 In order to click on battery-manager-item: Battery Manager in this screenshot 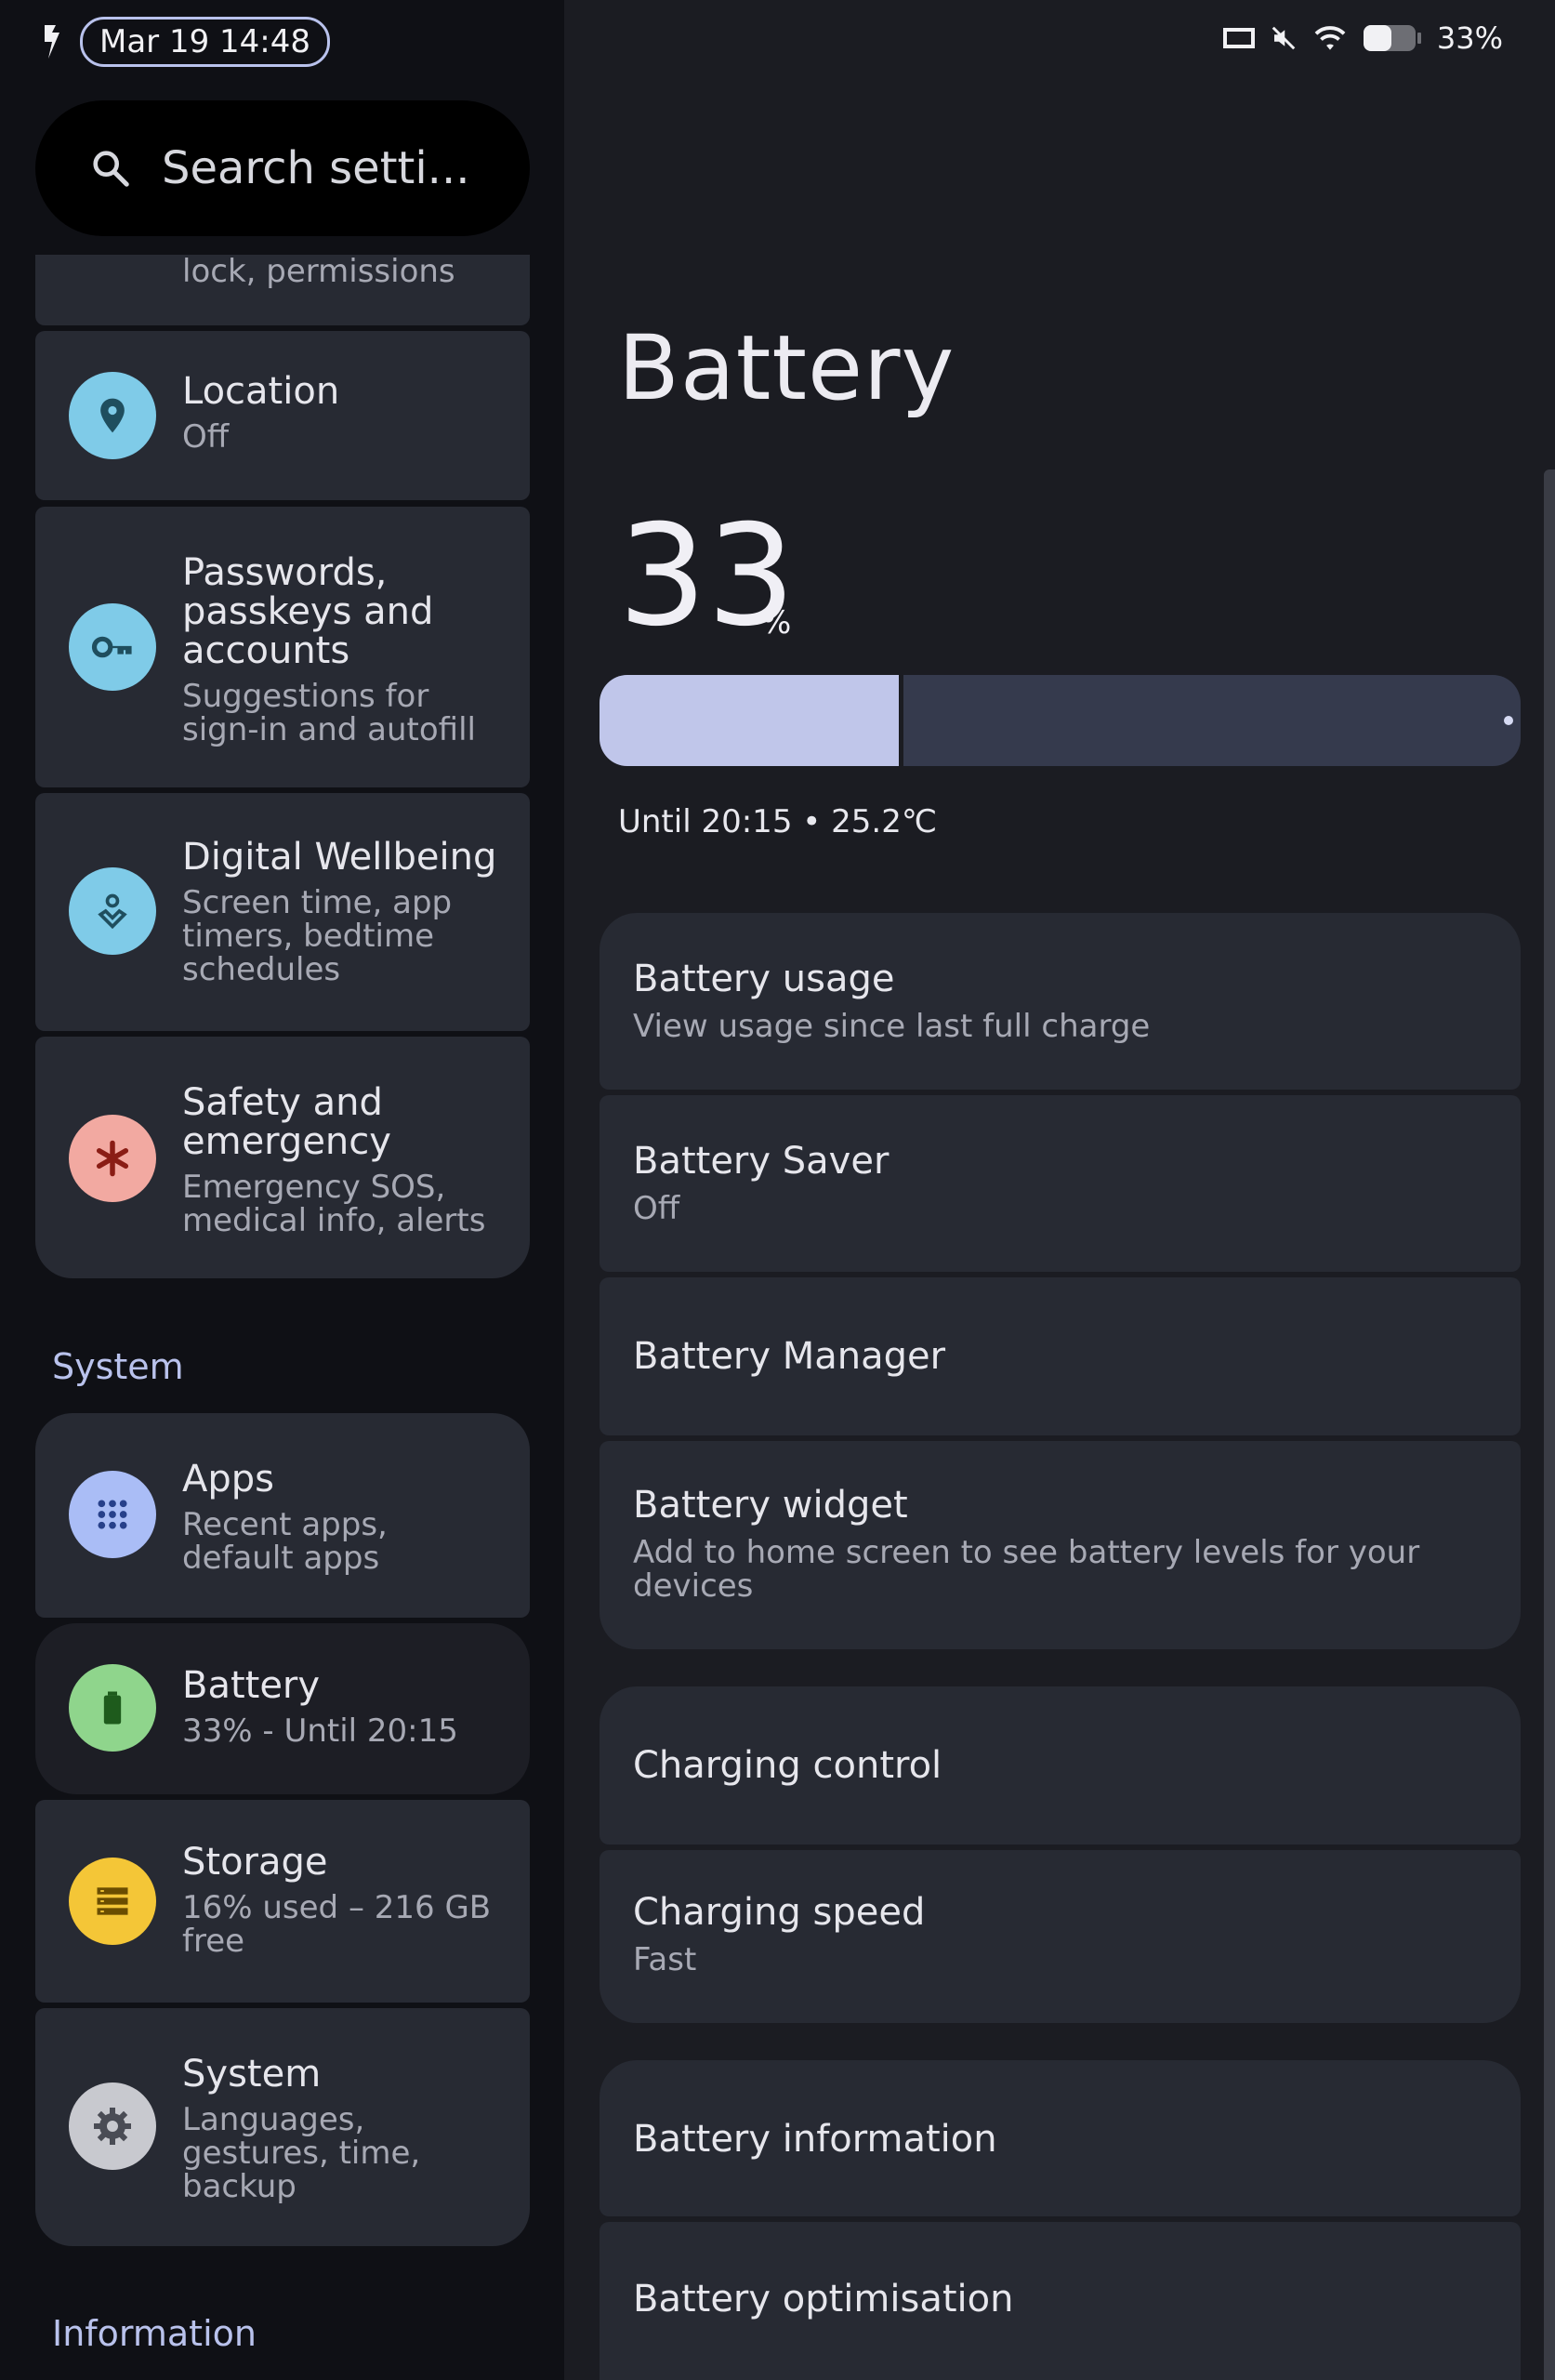, I will do `click(1060, 1356)`.